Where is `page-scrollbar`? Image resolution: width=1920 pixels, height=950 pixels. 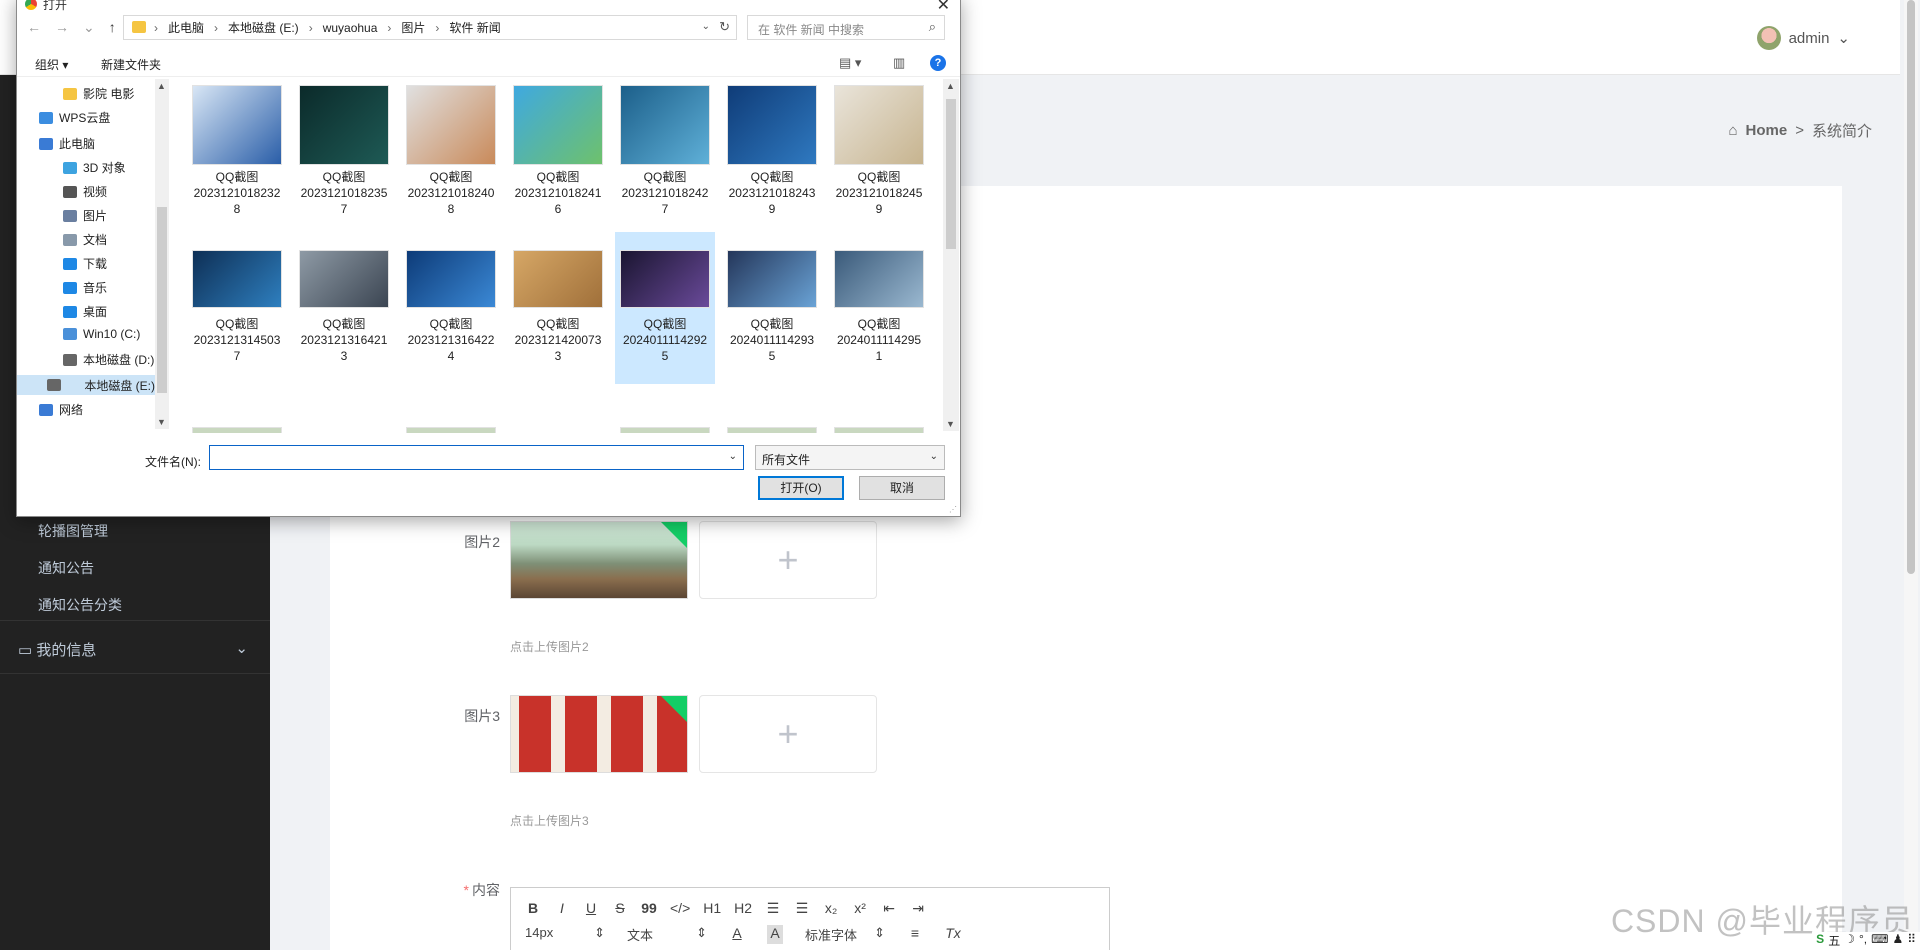
page-scrollbar is located at coordinates (1911, 475).